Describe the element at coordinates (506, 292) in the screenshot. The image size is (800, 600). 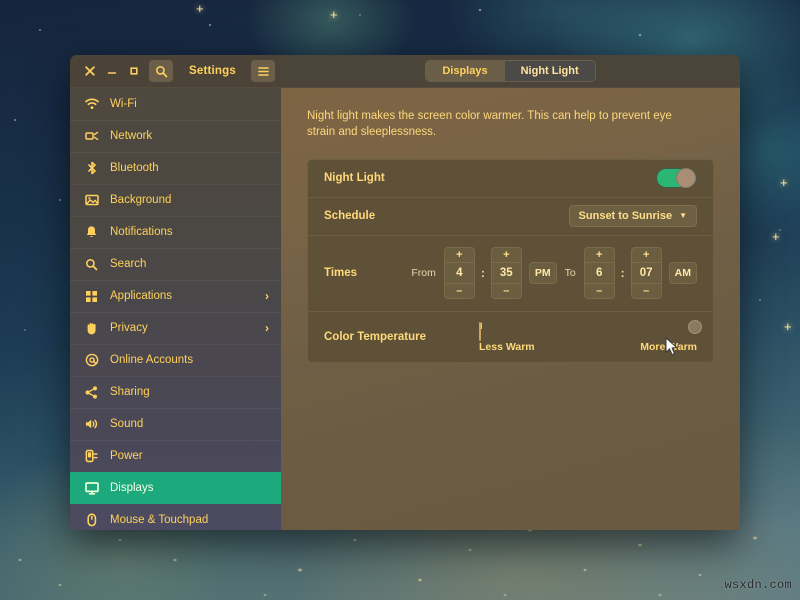
I see `from-minute-decrement-button: –` at that location.